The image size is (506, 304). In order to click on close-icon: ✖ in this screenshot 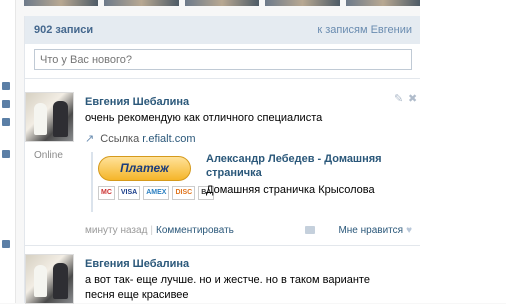, I will do `click(412, 98)`.